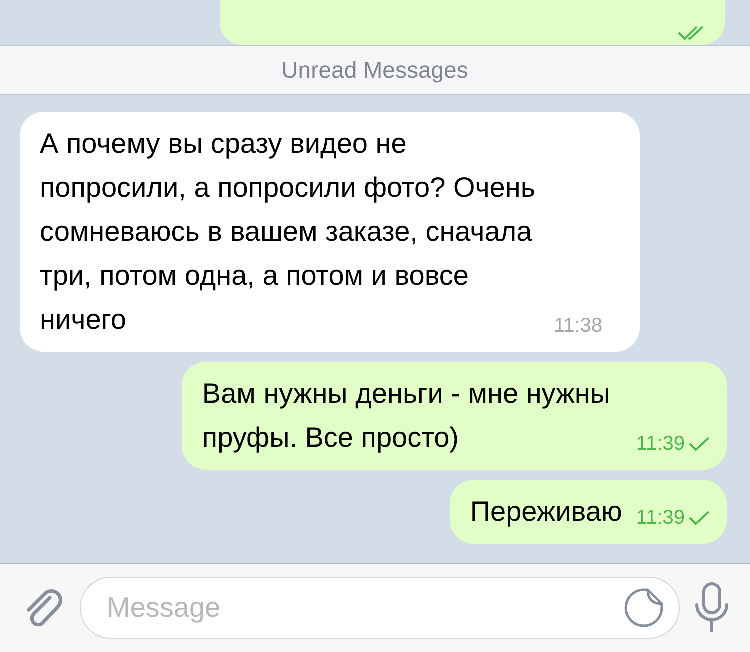 This screenshot has height=652, width=750. Describe the element at coordinates (644, 608) in the screenshot. I see `sticker-icon` at that location.